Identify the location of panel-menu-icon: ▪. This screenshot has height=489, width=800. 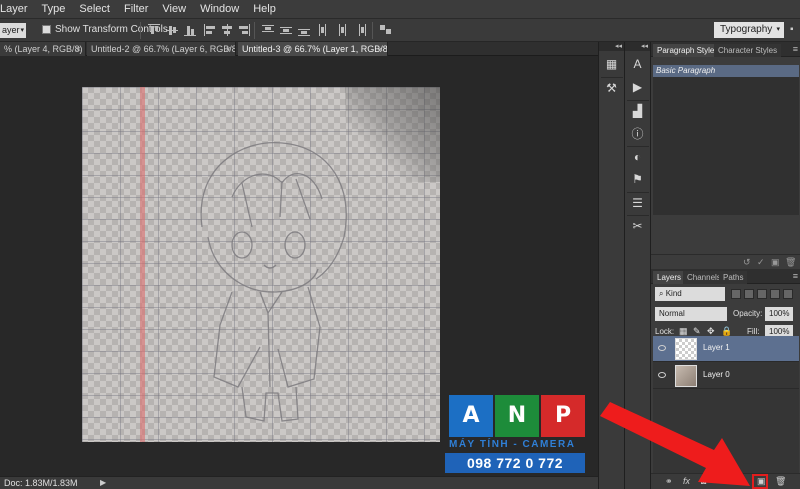
(792, 29).